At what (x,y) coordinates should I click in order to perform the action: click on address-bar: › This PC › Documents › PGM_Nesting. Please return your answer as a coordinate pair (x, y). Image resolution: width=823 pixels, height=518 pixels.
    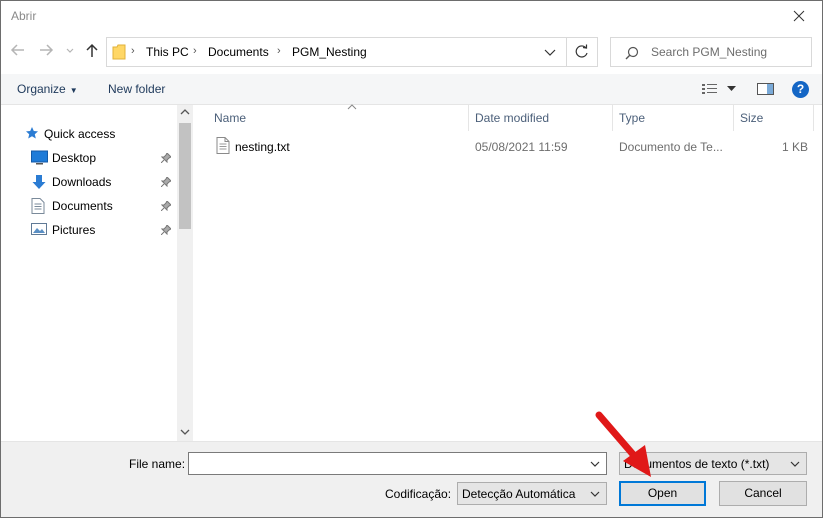
    Looking at the image, I should click on (352, 52).